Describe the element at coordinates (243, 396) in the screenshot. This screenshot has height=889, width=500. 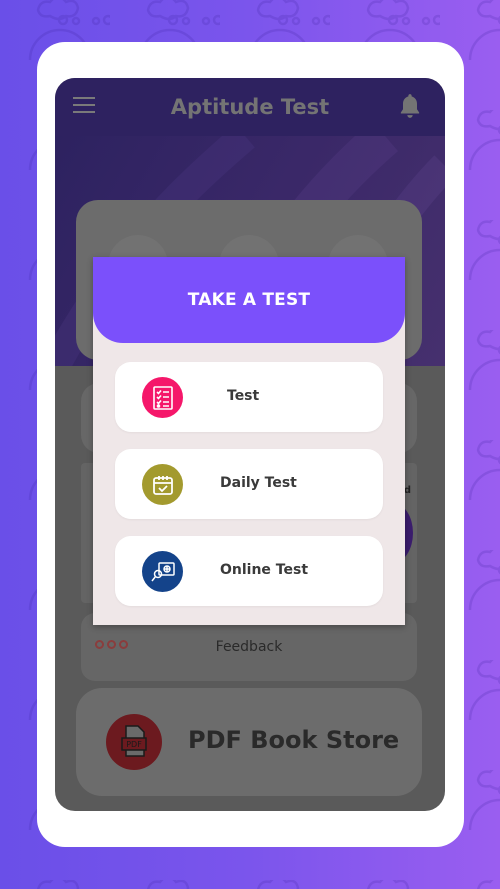
I see `option-test-label: Test` at that location.